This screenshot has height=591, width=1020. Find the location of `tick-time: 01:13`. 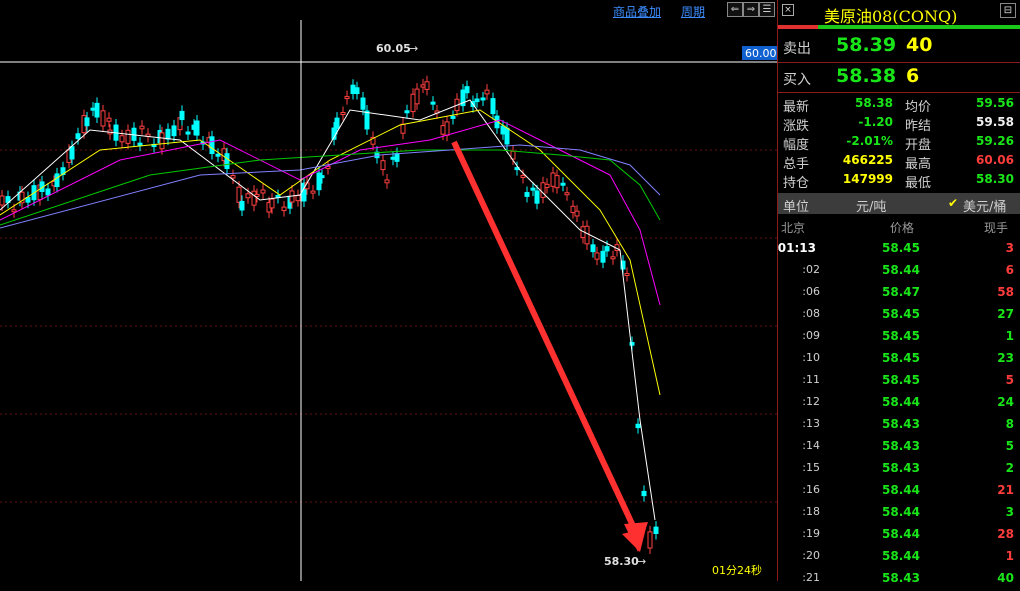

tick-time: 01:13 is located at coordinates (796, 248).